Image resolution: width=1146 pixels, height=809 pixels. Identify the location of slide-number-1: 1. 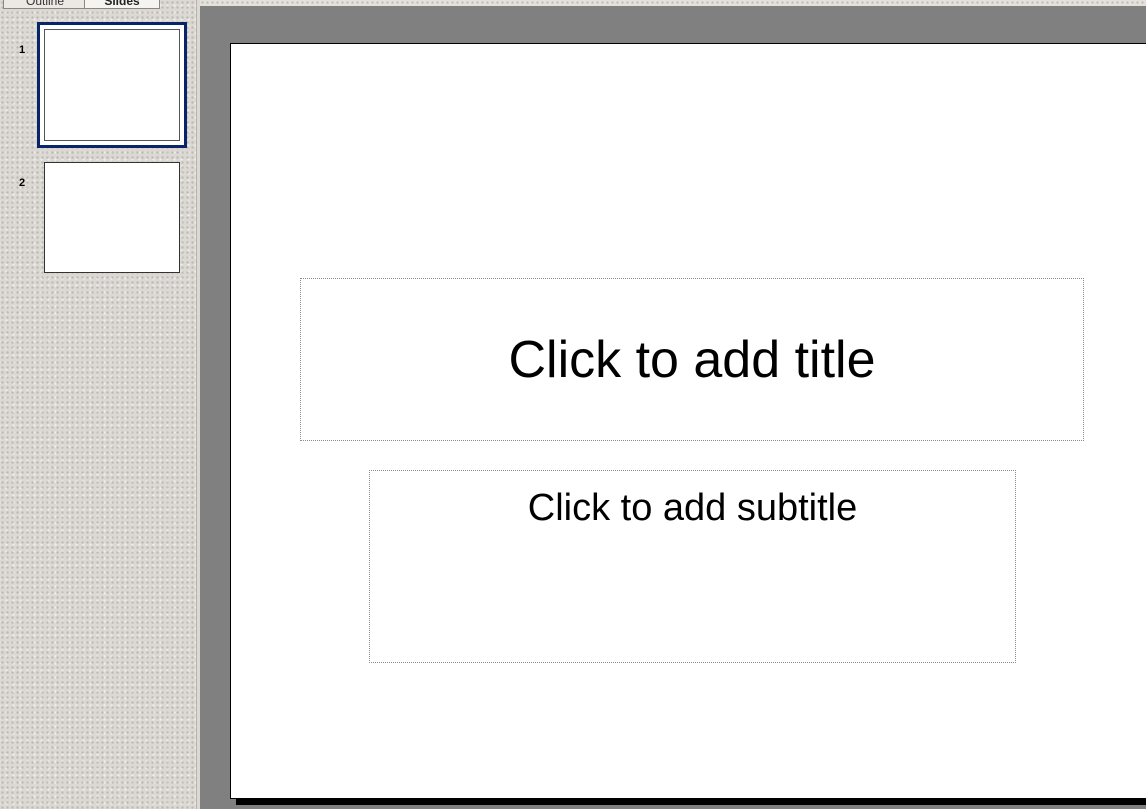
(22, 50).